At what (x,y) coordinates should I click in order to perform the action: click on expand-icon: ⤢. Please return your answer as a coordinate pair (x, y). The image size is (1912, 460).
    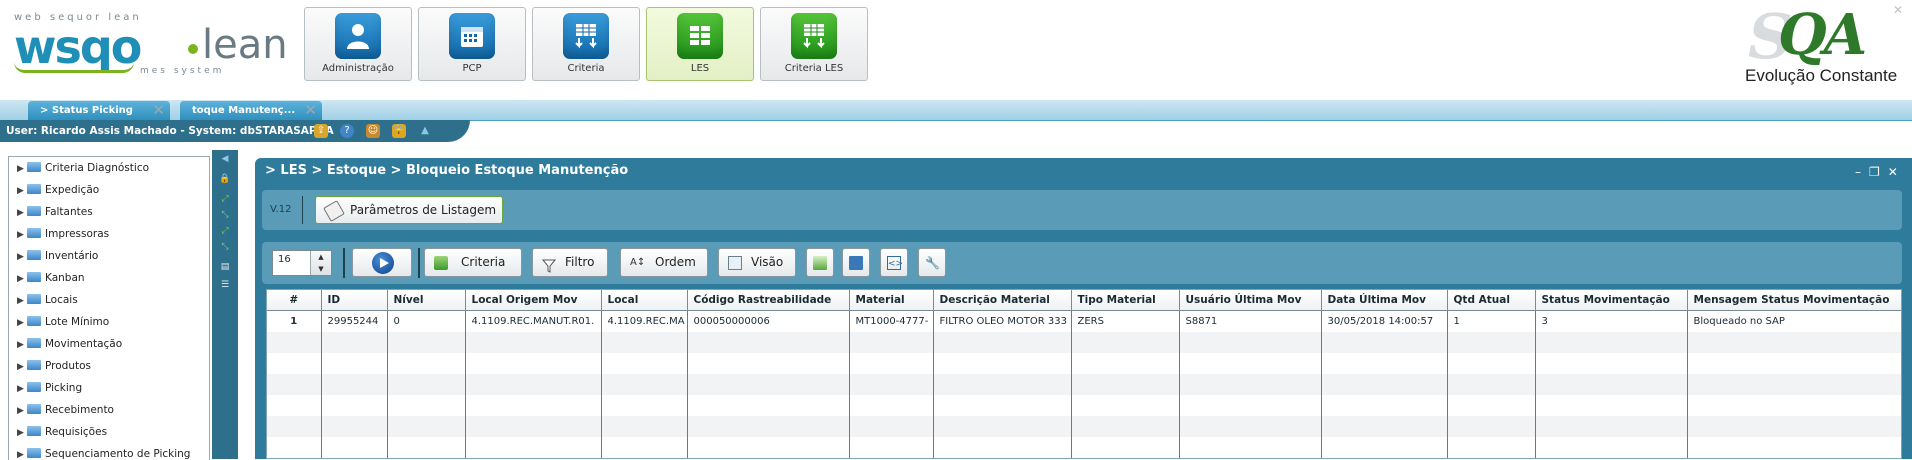
    Looking at the image, I should click on (225, 199).